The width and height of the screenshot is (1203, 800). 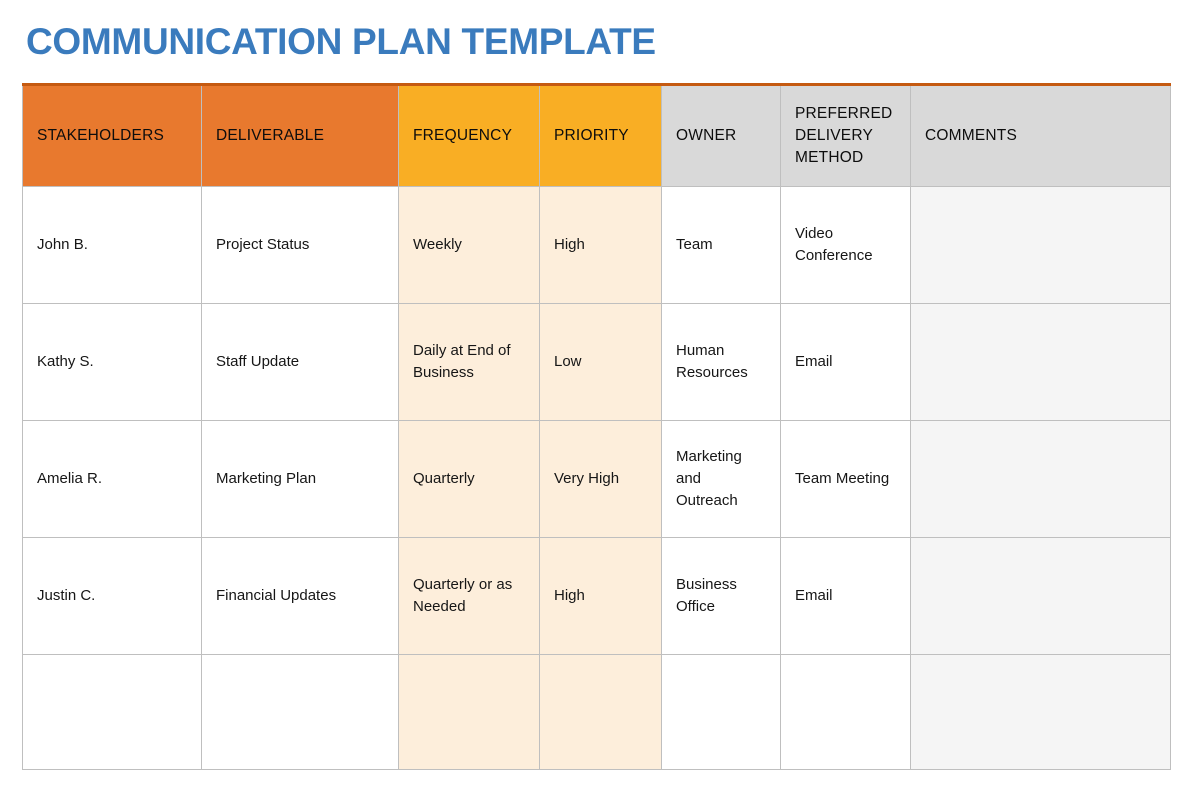 I want to click on cell-method, so click(x=845, y=712).